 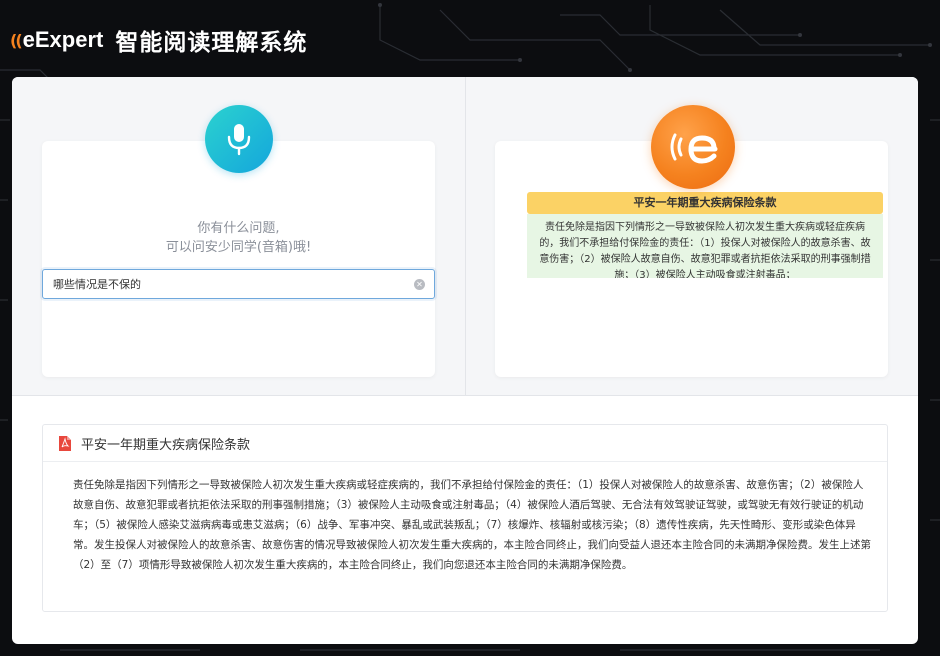 What do you see at coordinates (238, 247) in the screenshot?
I see `prompt-line-2: 可以问安少同学(音箱)哦!` at bounding box center [238, 247].